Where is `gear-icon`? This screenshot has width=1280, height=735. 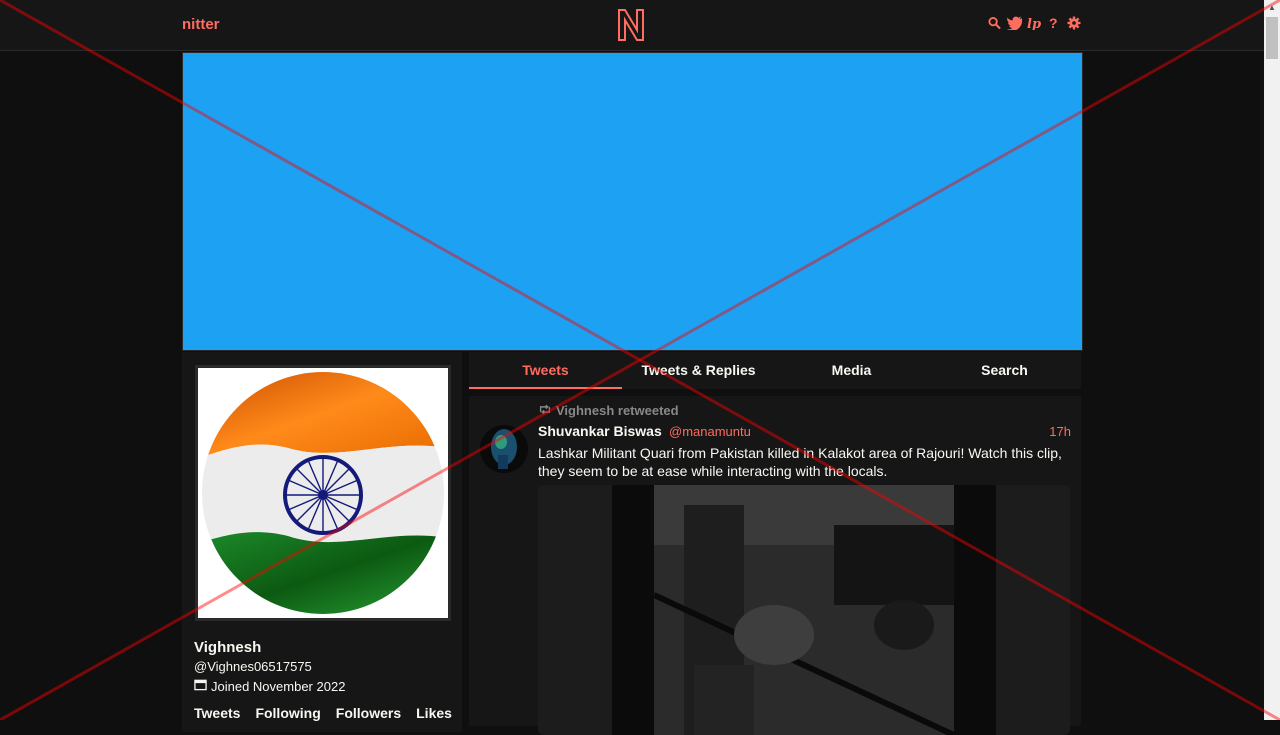 gear-icon is located at coordinates (1074, 24).